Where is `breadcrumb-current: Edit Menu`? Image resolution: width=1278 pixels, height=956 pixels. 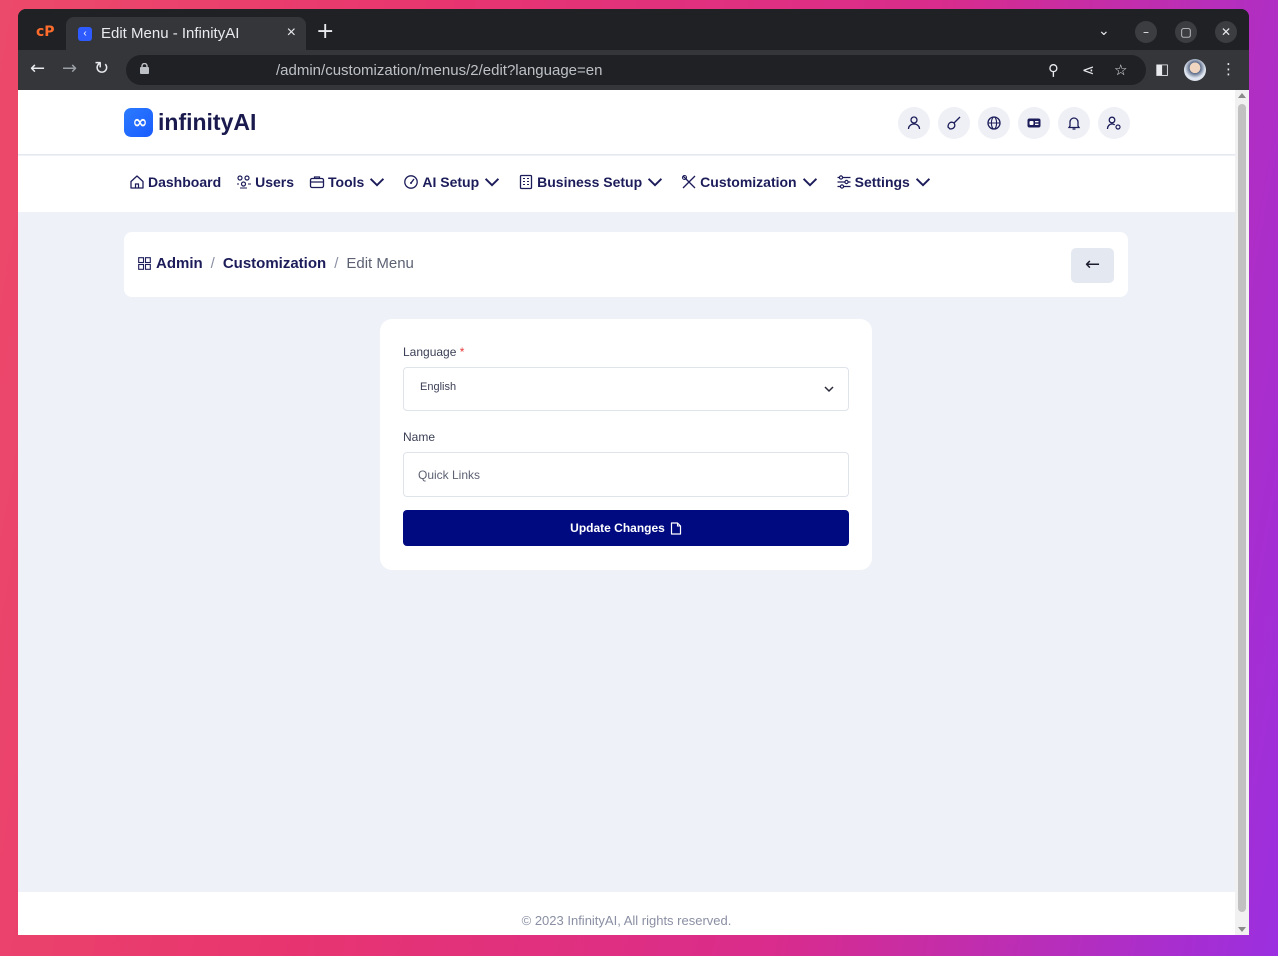
breadcrumb-current: Edit Menu is located at coordinates (380, 263).